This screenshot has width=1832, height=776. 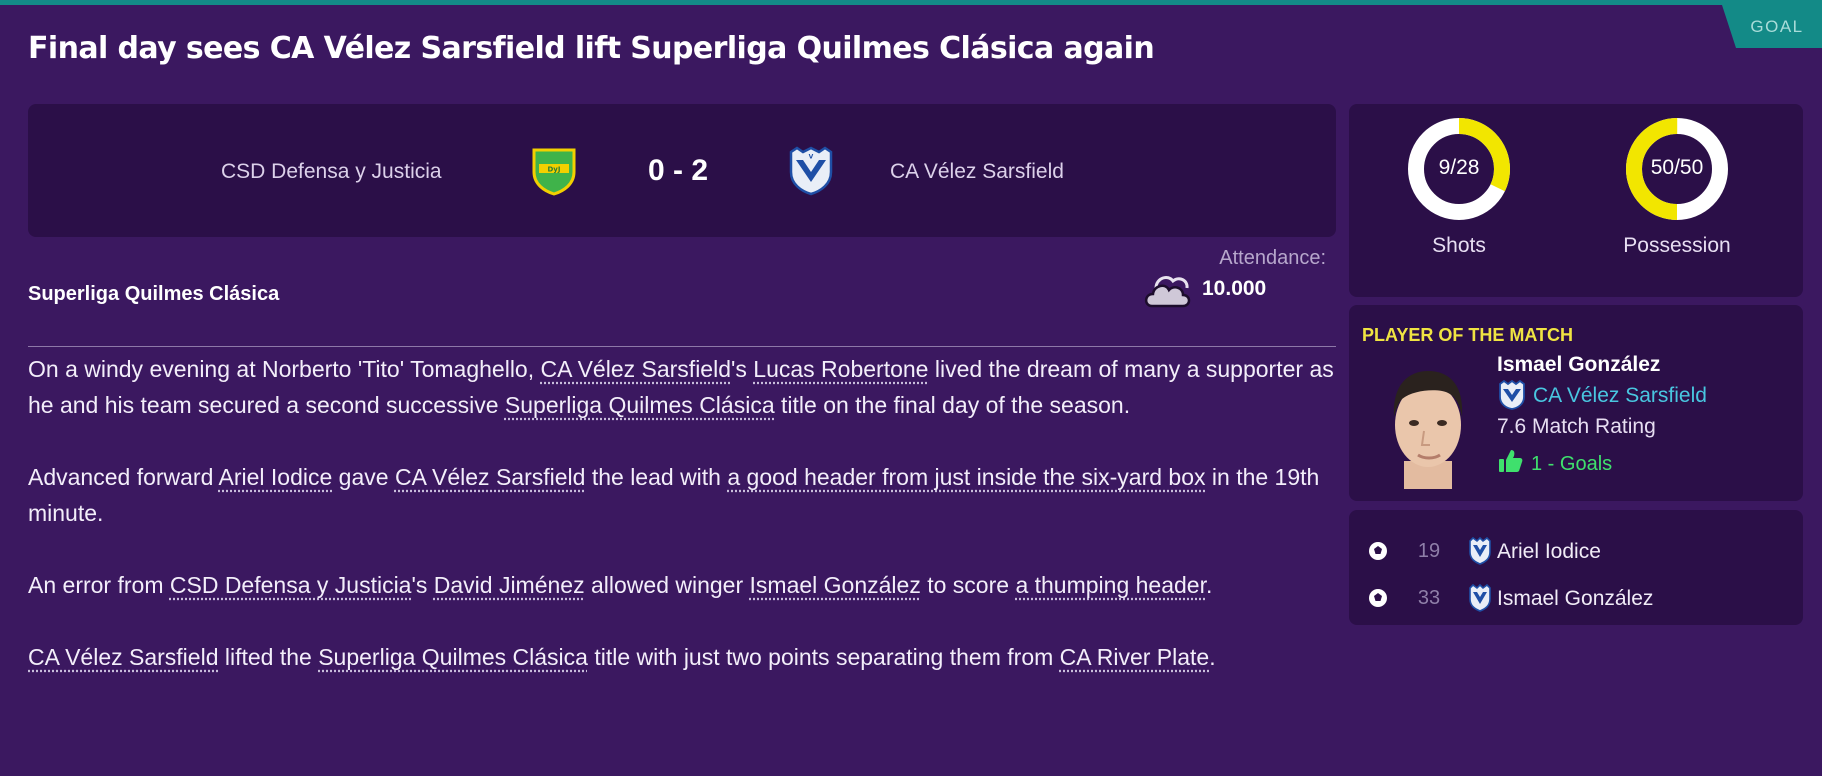 What do you see at coordinates (1576, 200) in the screenshot?
I see `match-stats-card: 9/28 Shots 50/50 Possession` at bounding box center [1576, 200].